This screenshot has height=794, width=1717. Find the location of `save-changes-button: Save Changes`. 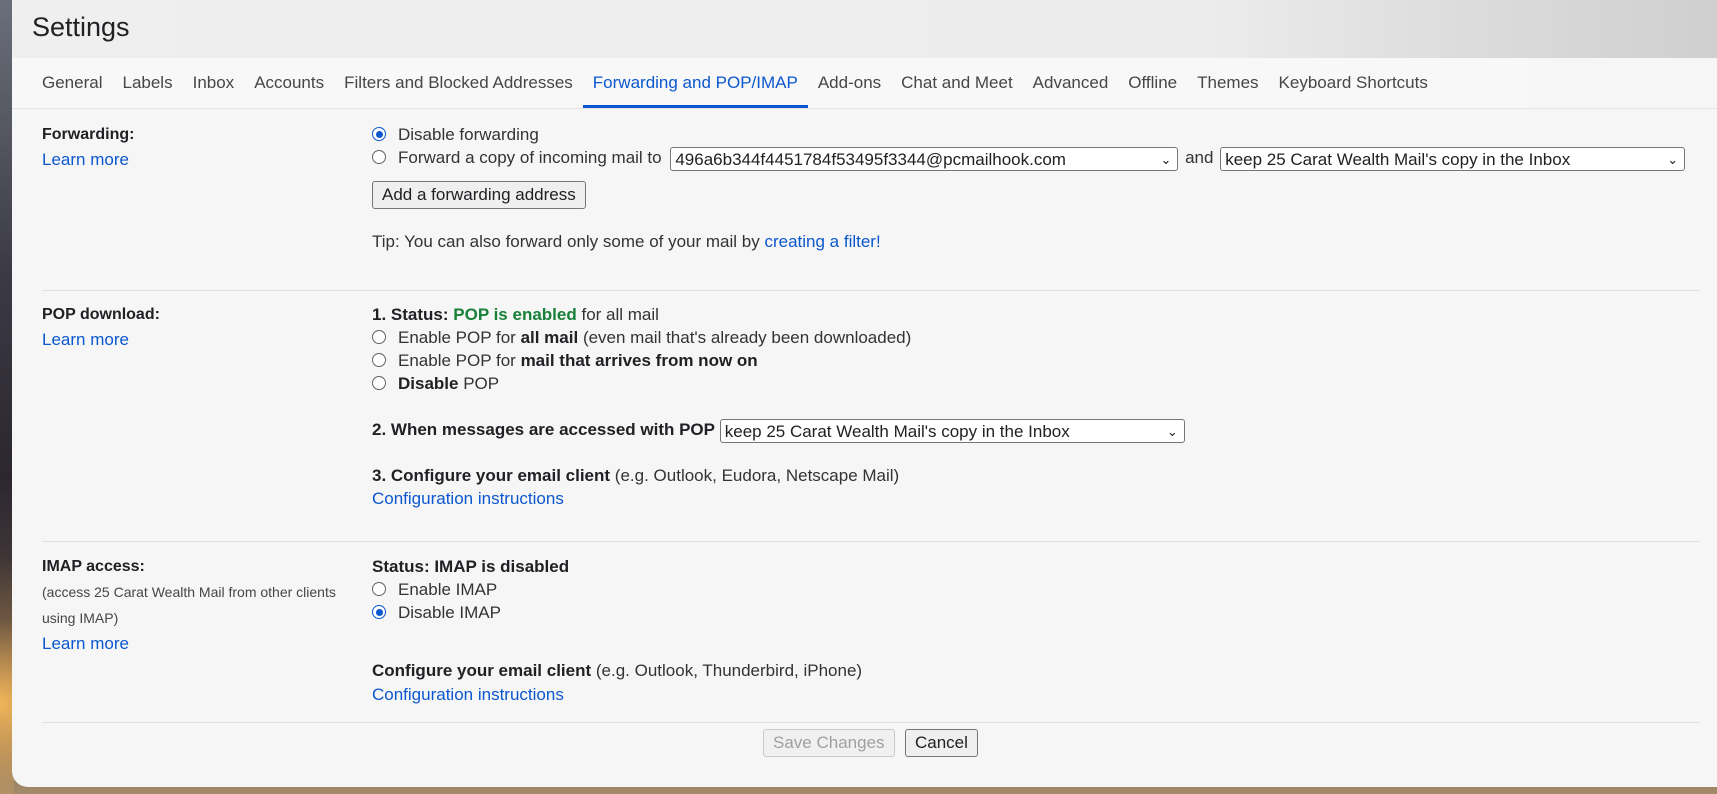

save-changes-button: Save Changes is located at coordinates (829, 743).